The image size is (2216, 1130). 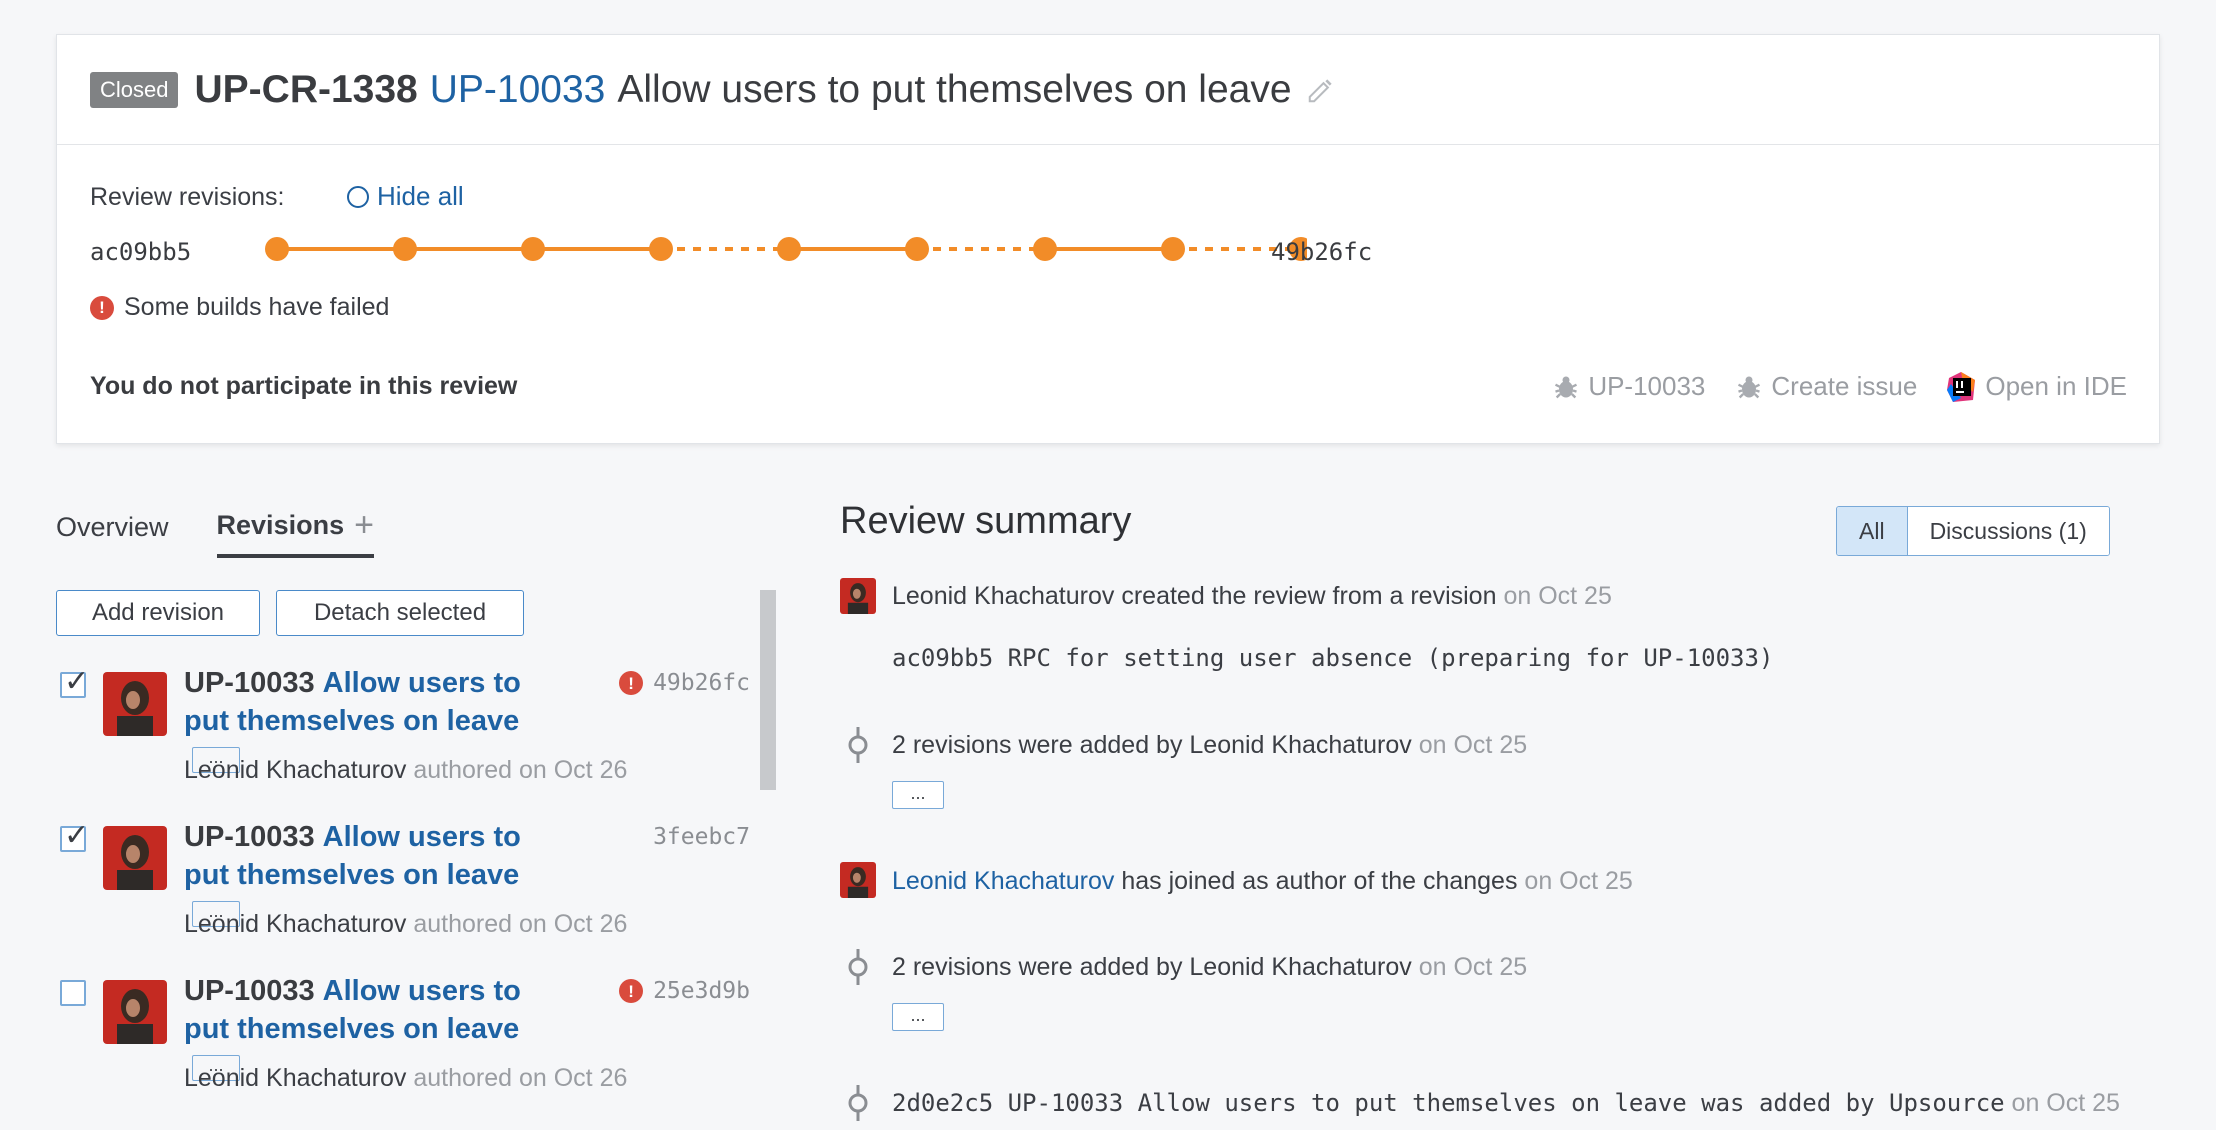 What do you see at coordinates (986, 521) in the screenshot?
I see `review-summary-title: Review summary` at bounding box center [986, 521].